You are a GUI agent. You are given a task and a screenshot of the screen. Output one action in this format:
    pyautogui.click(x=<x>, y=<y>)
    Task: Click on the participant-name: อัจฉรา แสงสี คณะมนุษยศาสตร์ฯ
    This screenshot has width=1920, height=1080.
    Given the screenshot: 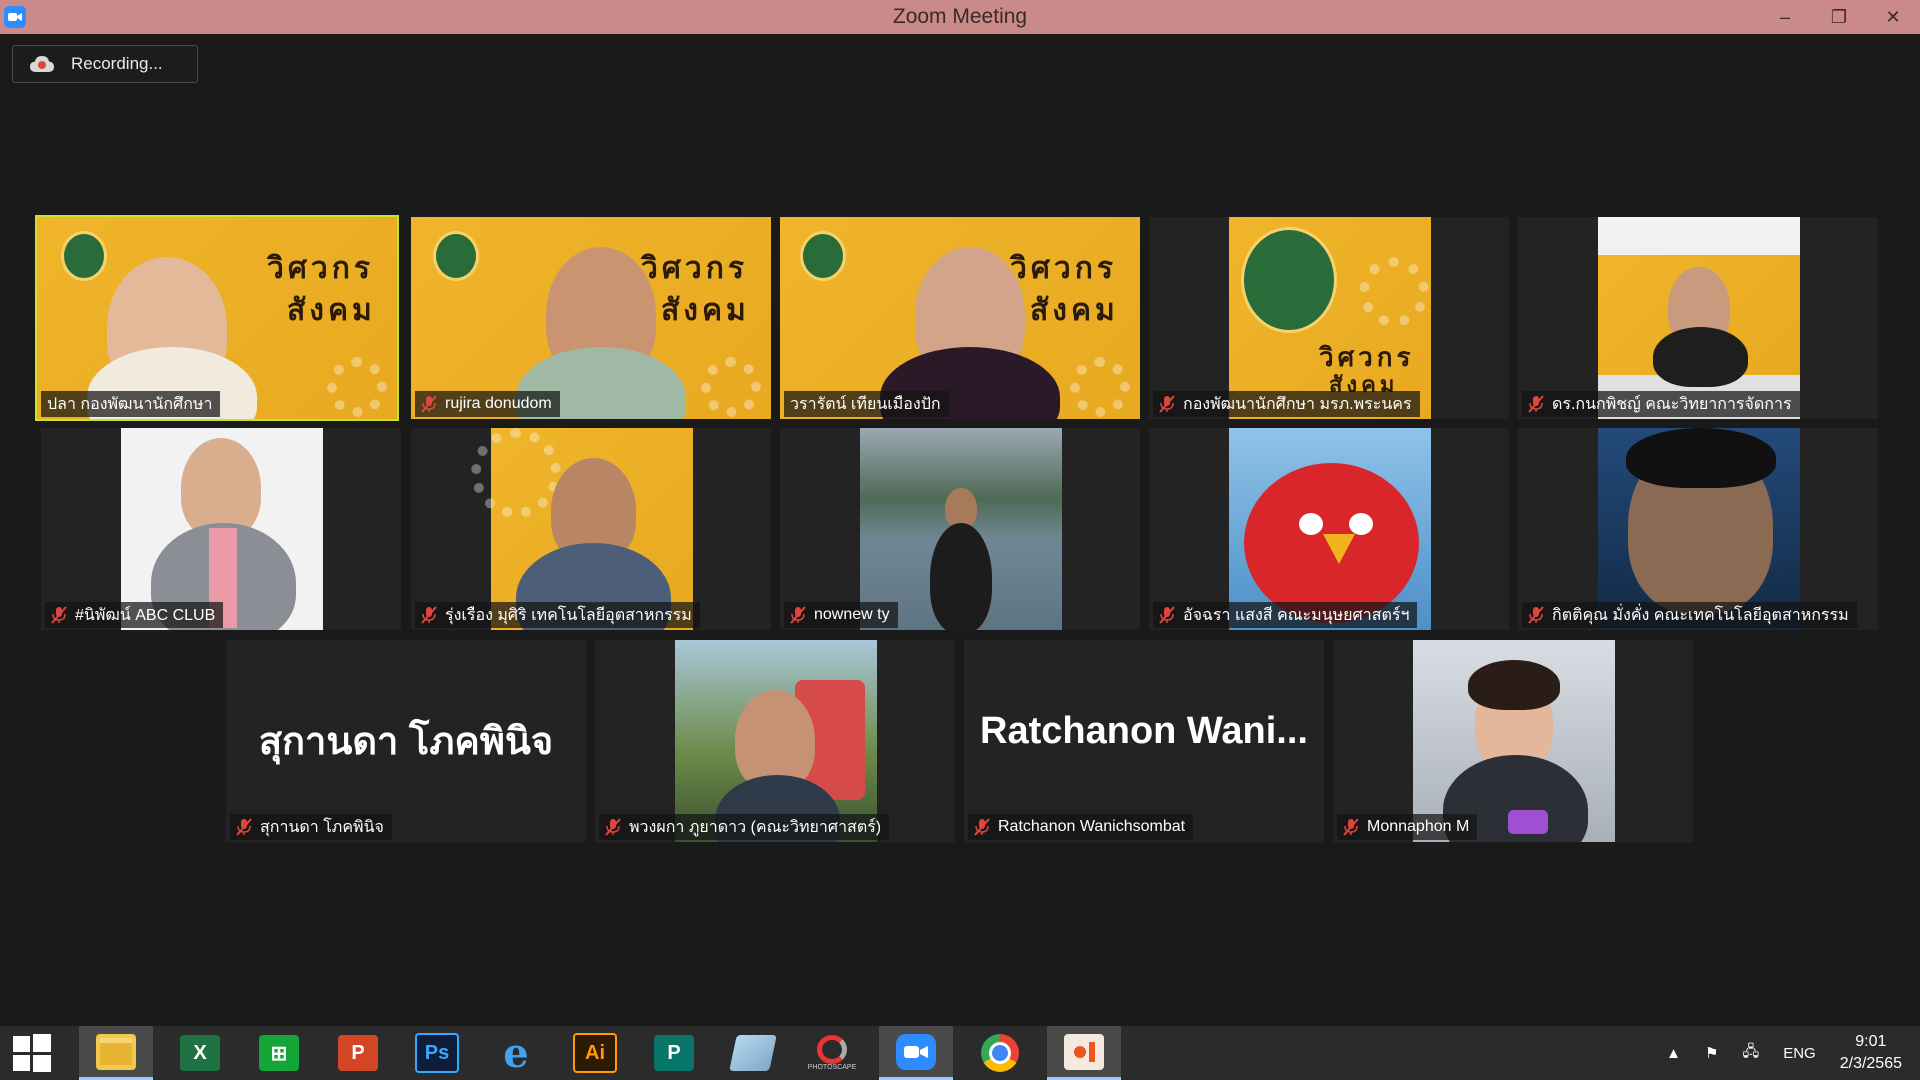 What is the action you would take?
    pyautogui.click(x=1296, y=615)
    